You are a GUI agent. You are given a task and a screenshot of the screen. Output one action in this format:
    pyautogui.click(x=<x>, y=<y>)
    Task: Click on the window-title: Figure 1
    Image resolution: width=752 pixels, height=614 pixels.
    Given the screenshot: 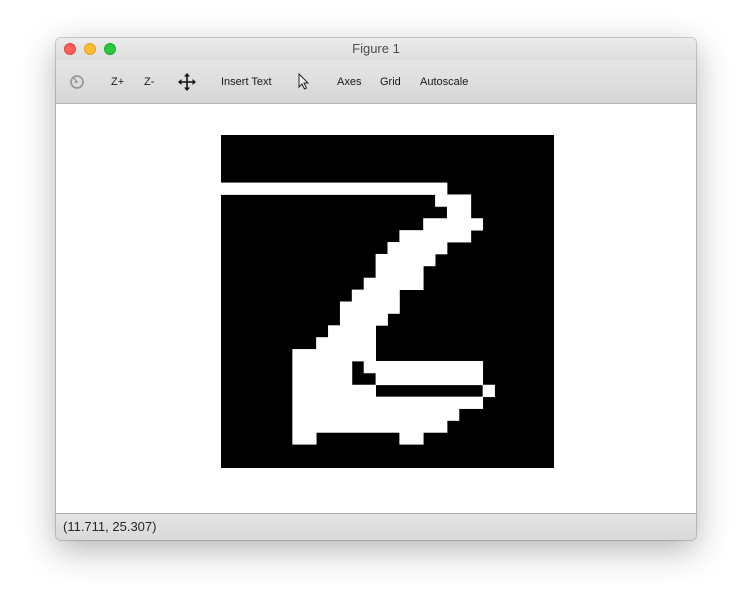 What is the action you would take?
    pyautogui.click(x=376, y=48)
    